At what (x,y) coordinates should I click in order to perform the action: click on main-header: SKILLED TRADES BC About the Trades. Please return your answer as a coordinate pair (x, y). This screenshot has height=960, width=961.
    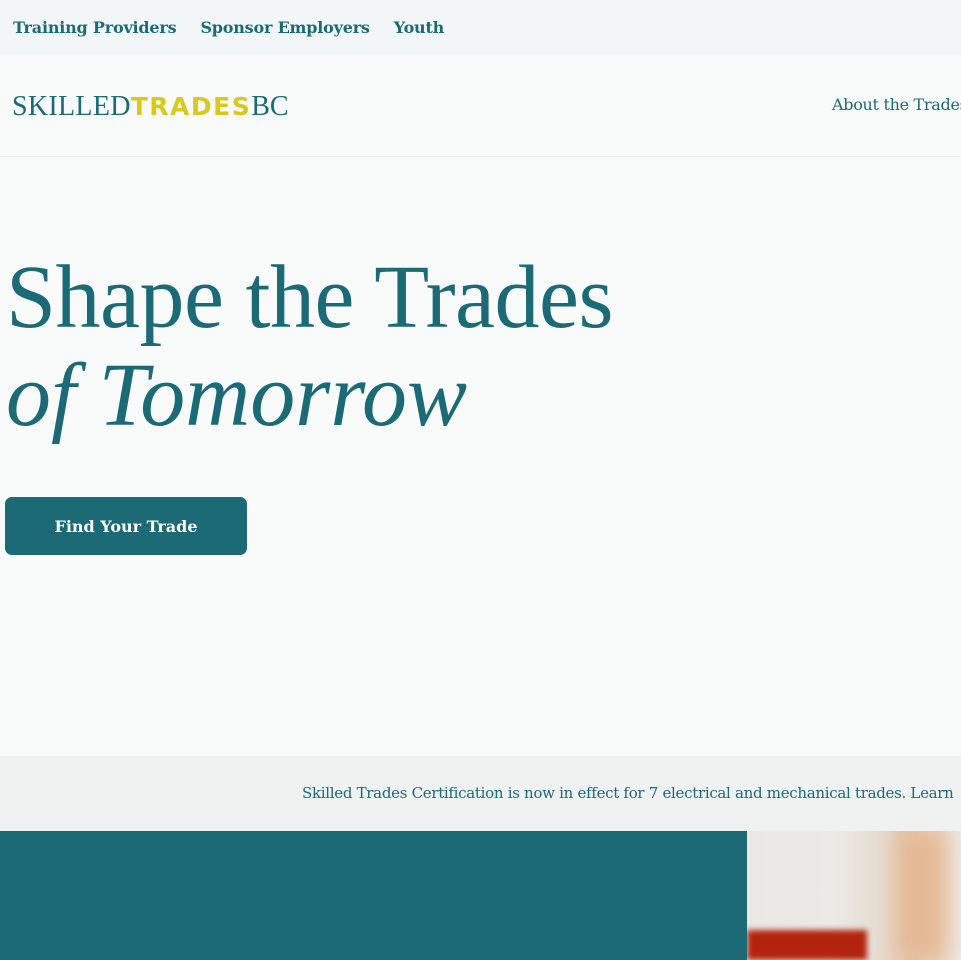
    Looking at the image, I should click on (480, 106).